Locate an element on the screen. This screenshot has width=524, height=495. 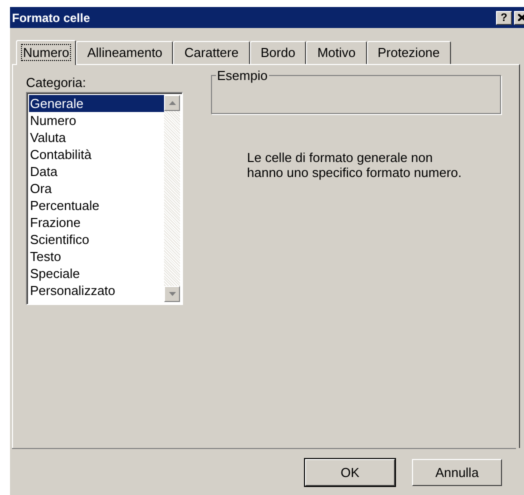
tab: Allineamento is located at coordinates (125, 52).